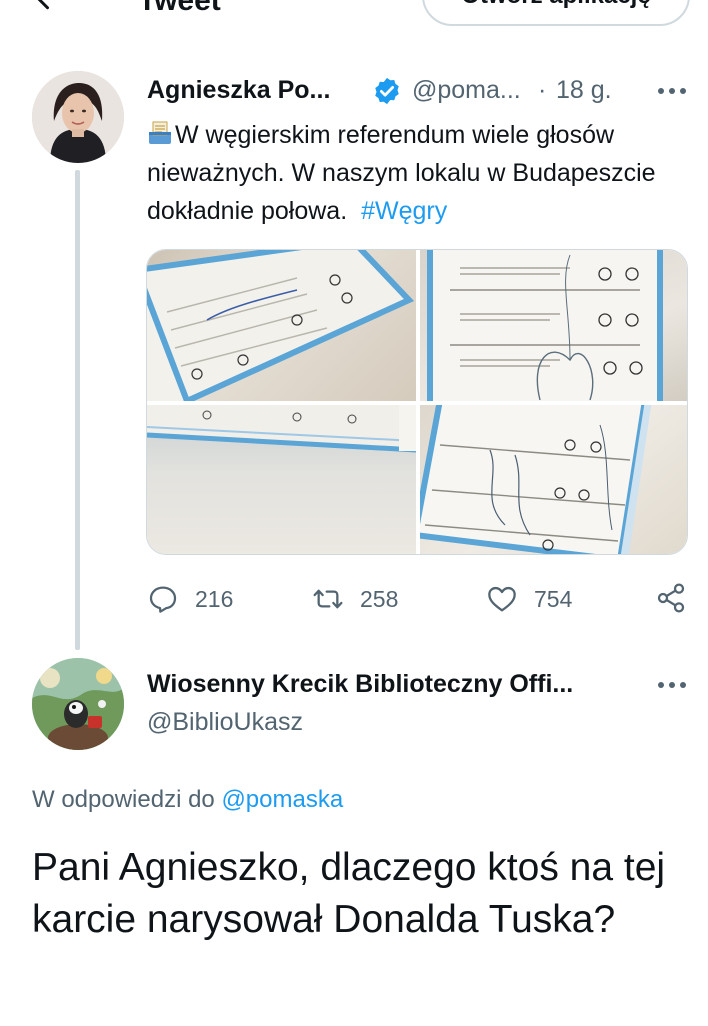 The height and width of the screenshot is (1026, 708). What do you see at coordinates (282, 799) in the screenshot?
I see `mention-link: @pomaska` at bounding box center [282, 799].